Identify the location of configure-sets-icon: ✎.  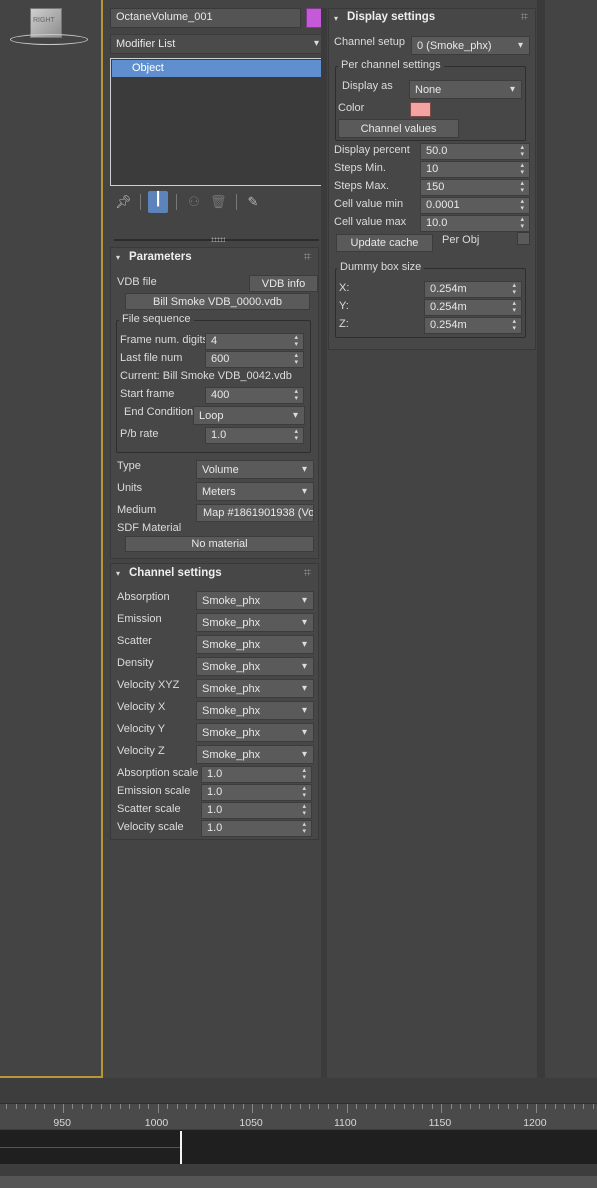
(253, 202).